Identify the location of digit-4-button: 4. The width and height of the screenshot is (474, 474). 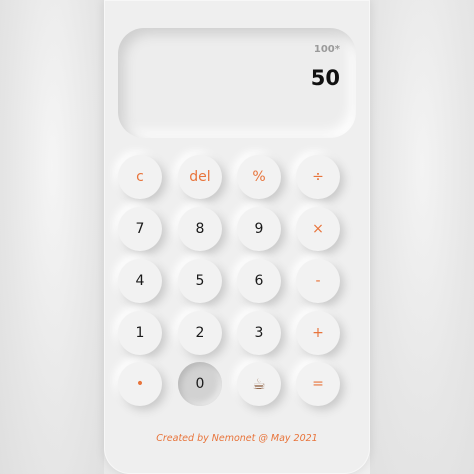
(140, 281).